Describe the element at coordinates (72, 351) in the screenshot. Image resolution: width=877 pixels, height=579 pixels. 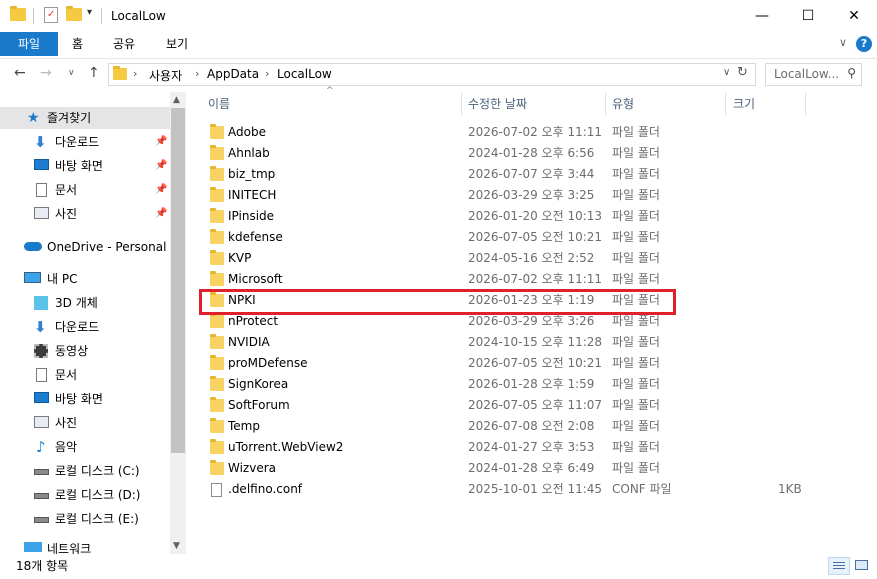
I see `nav-label: 동영상` at that location.